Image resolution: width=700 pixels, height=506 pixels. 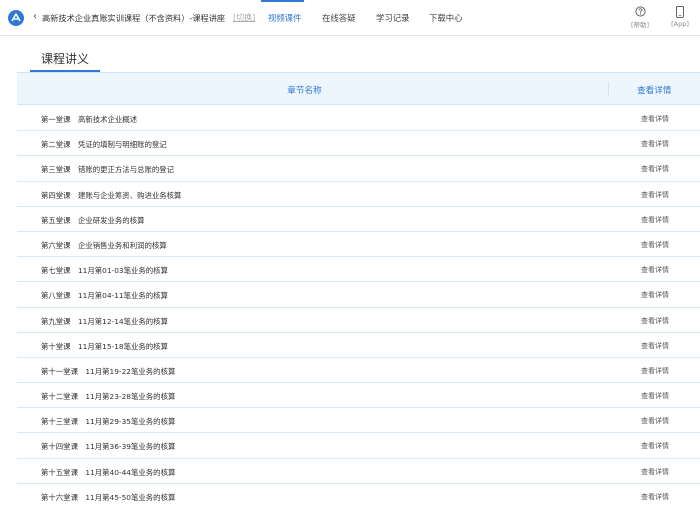 I want to click on chapter-name: 第六堂课 企业销售业务和利润的核算, so click(x=104, y=245).